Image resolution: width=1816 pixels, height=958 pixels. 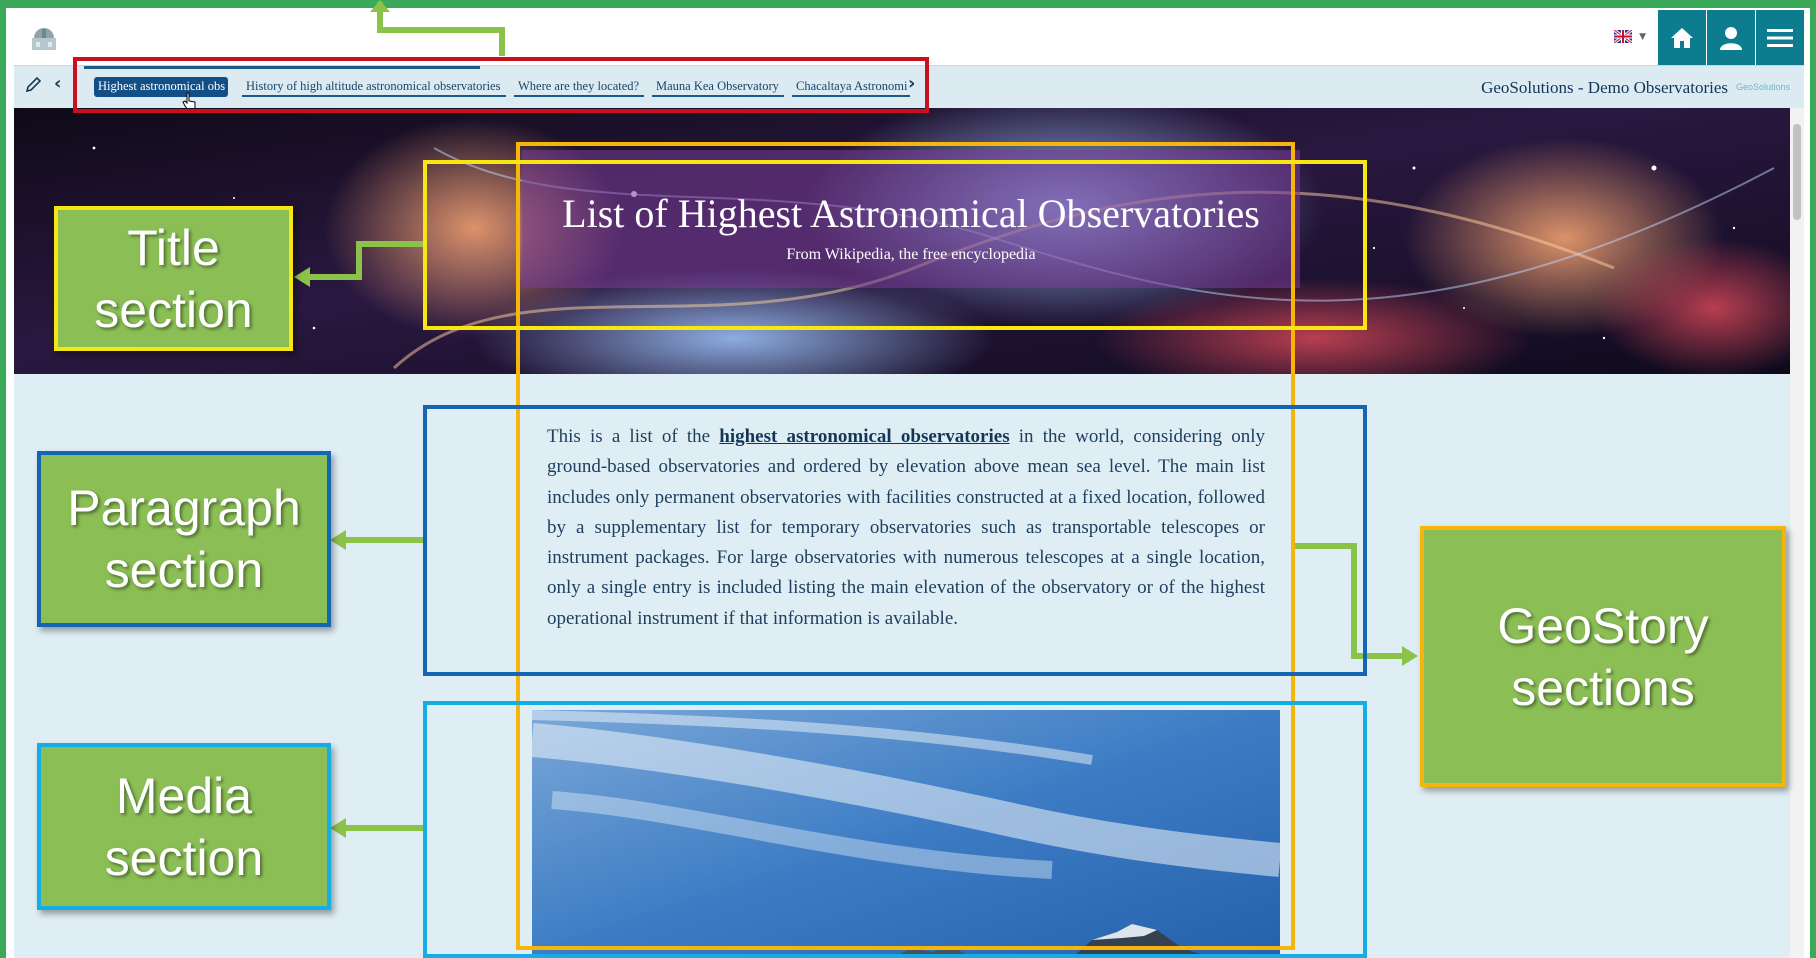 What do you see at coordinates (501, 85) in the screenshot?
I see `nav-tabs-highlight` at bounding box center [501, 85].